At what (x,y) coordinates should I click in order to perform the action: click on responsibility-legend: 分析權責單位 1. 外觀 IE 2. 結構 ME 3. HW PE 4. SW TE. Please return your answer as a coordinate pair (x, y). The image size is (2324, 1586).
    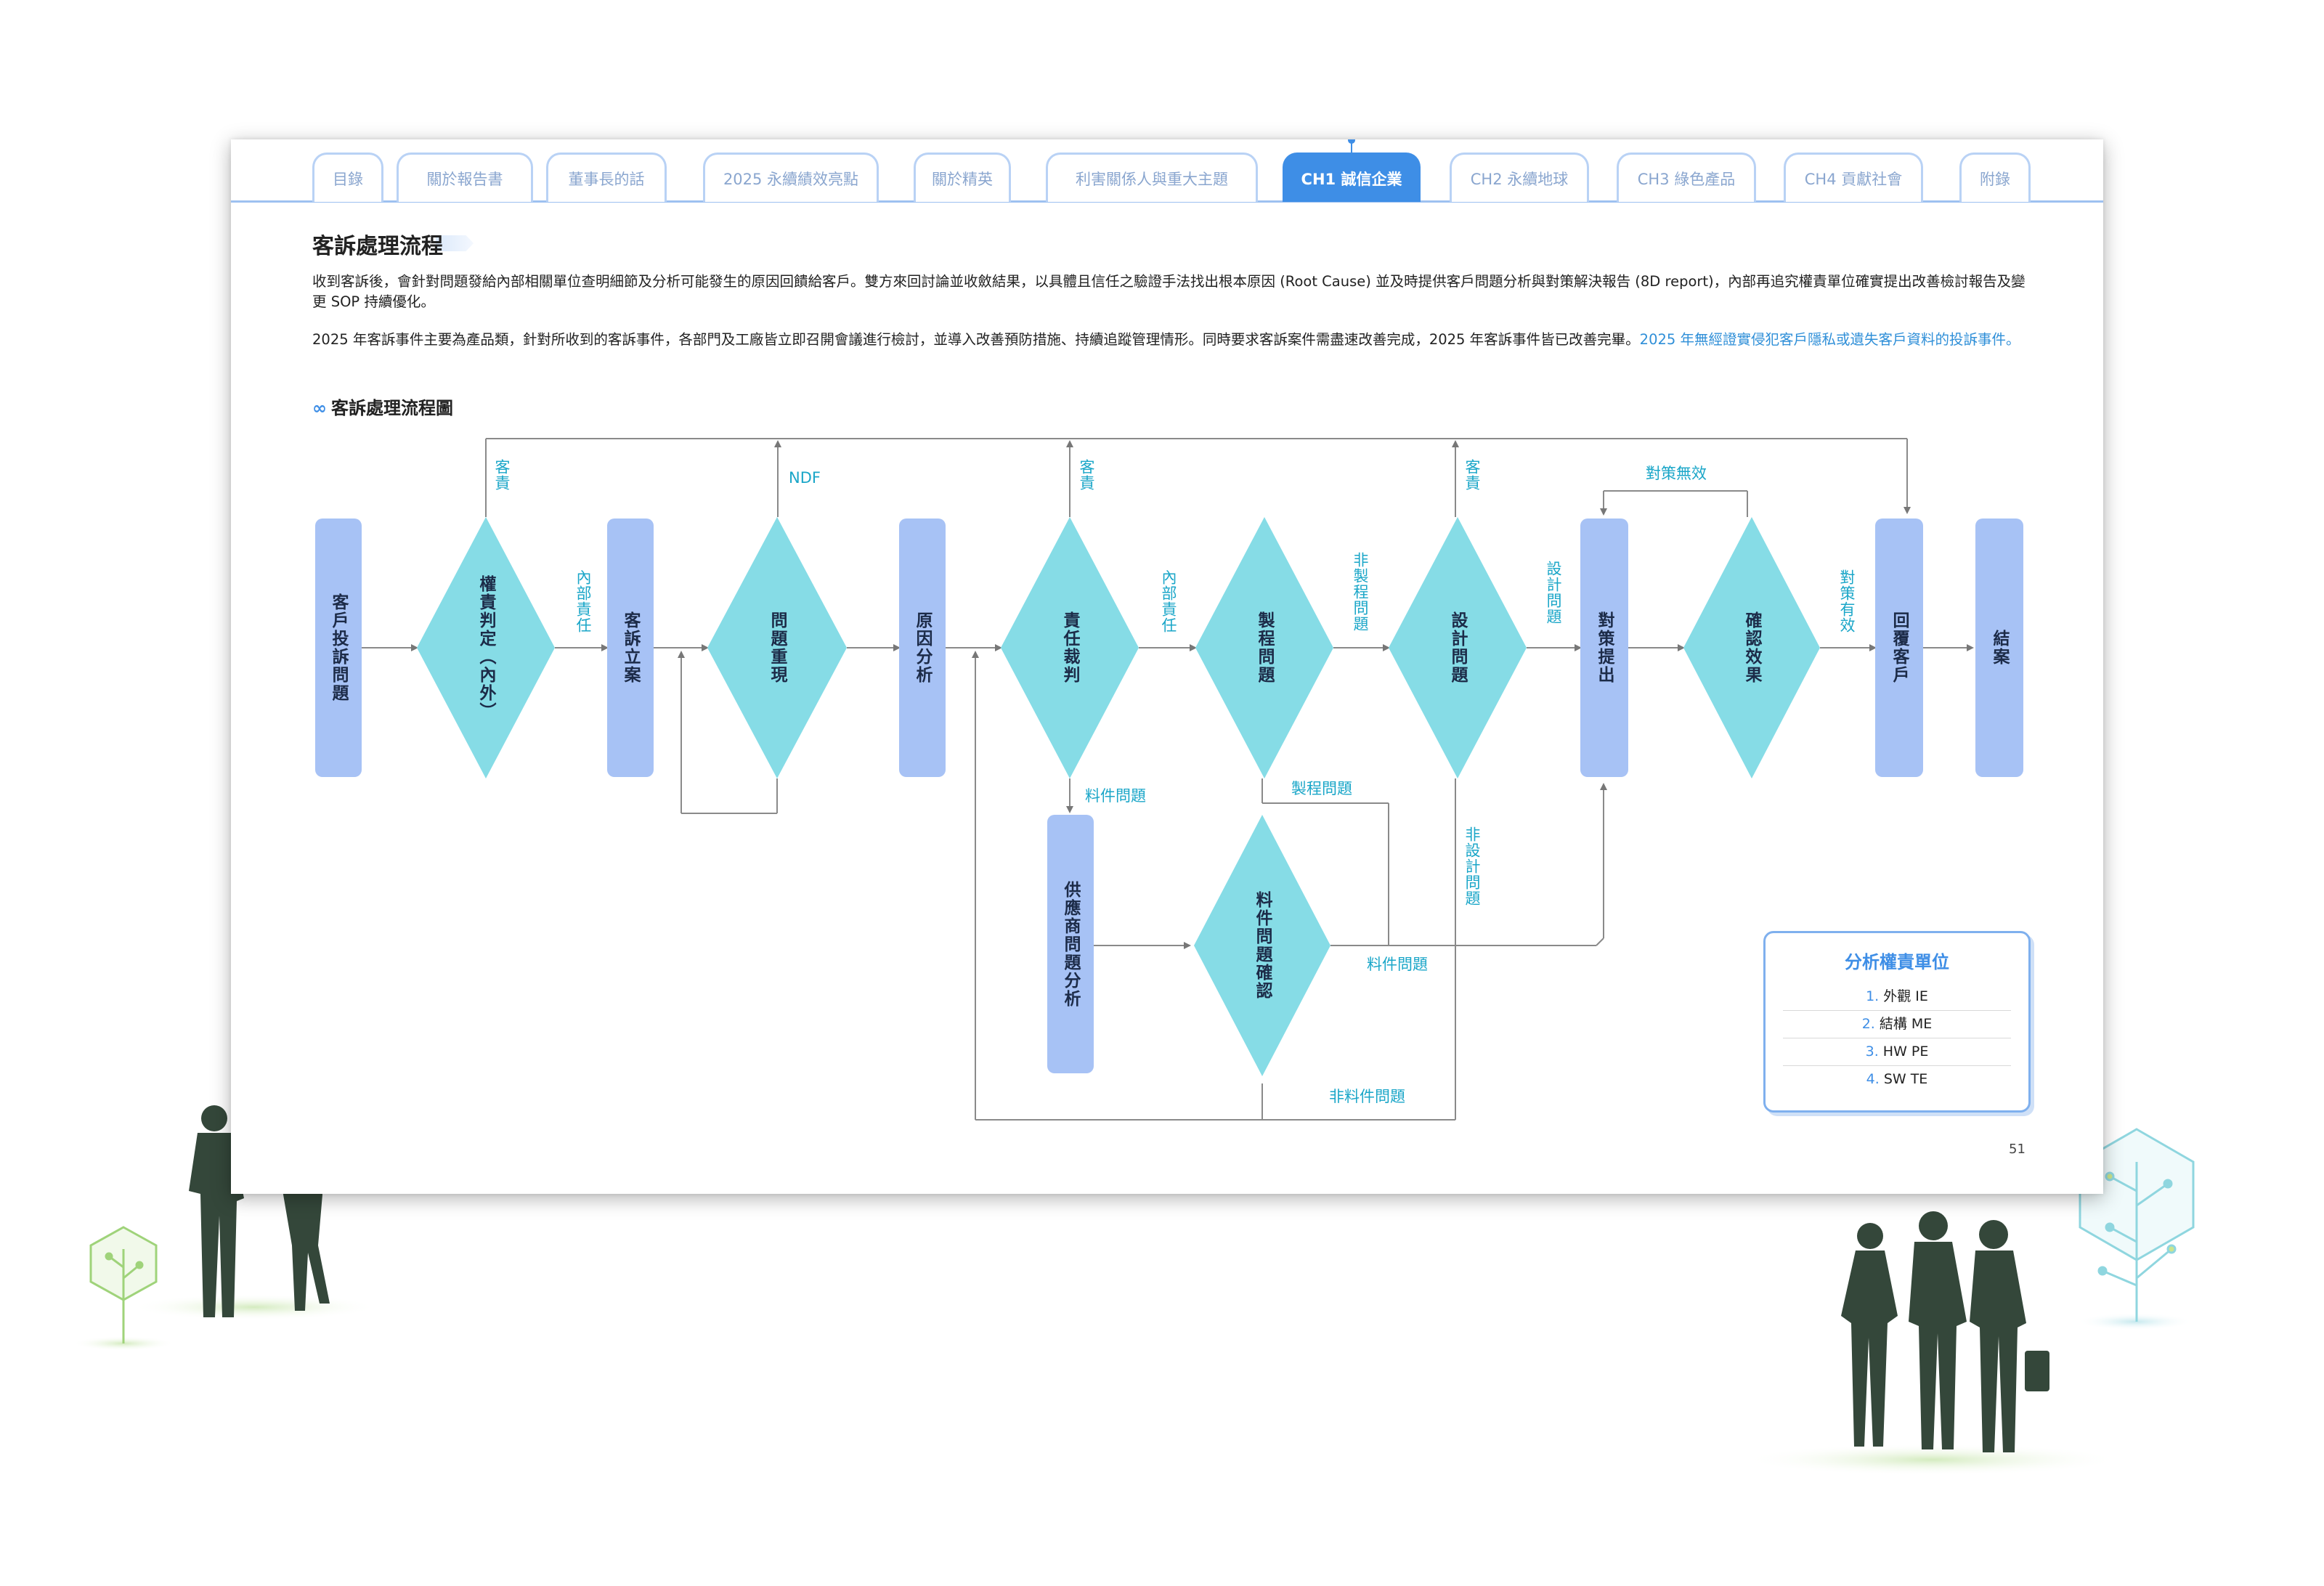
    Looking at the image, I should click on (1897, 1022).